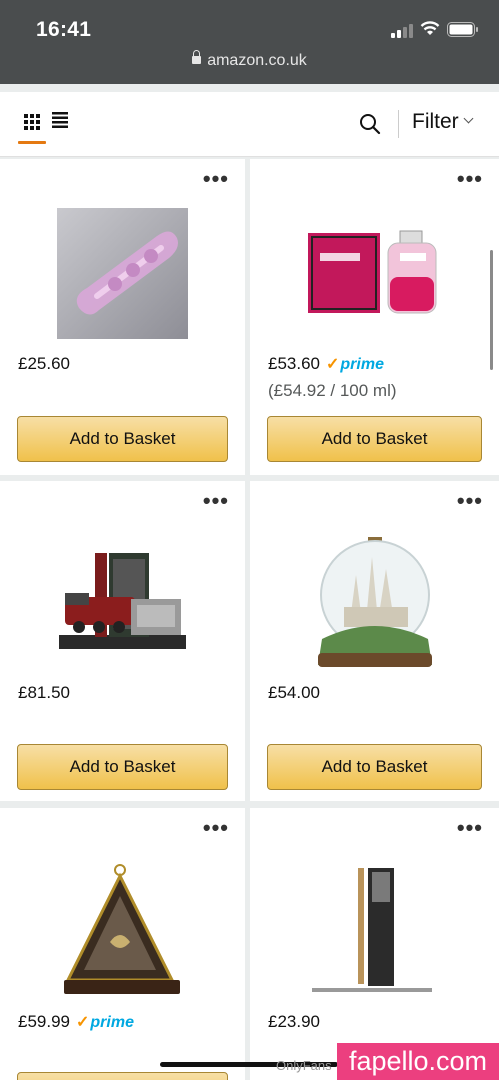 Image resolution: width=499 pixels, height=1080 pixels. What do you see at coordinates (430, 28) in the screenshot?
I see `wifi-icon` at bounding box center [430, 28].